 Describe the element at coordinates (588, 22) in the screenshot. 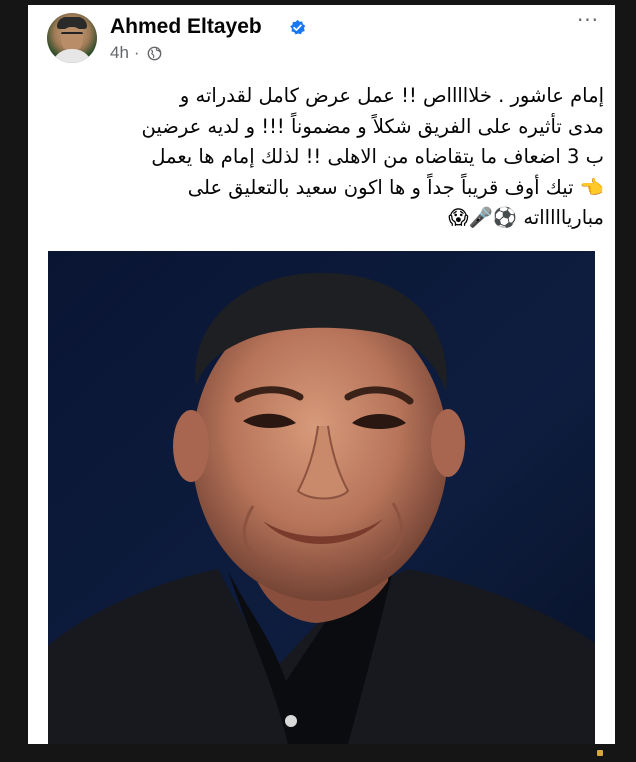

I see `more-options-icon: ···` at that location.